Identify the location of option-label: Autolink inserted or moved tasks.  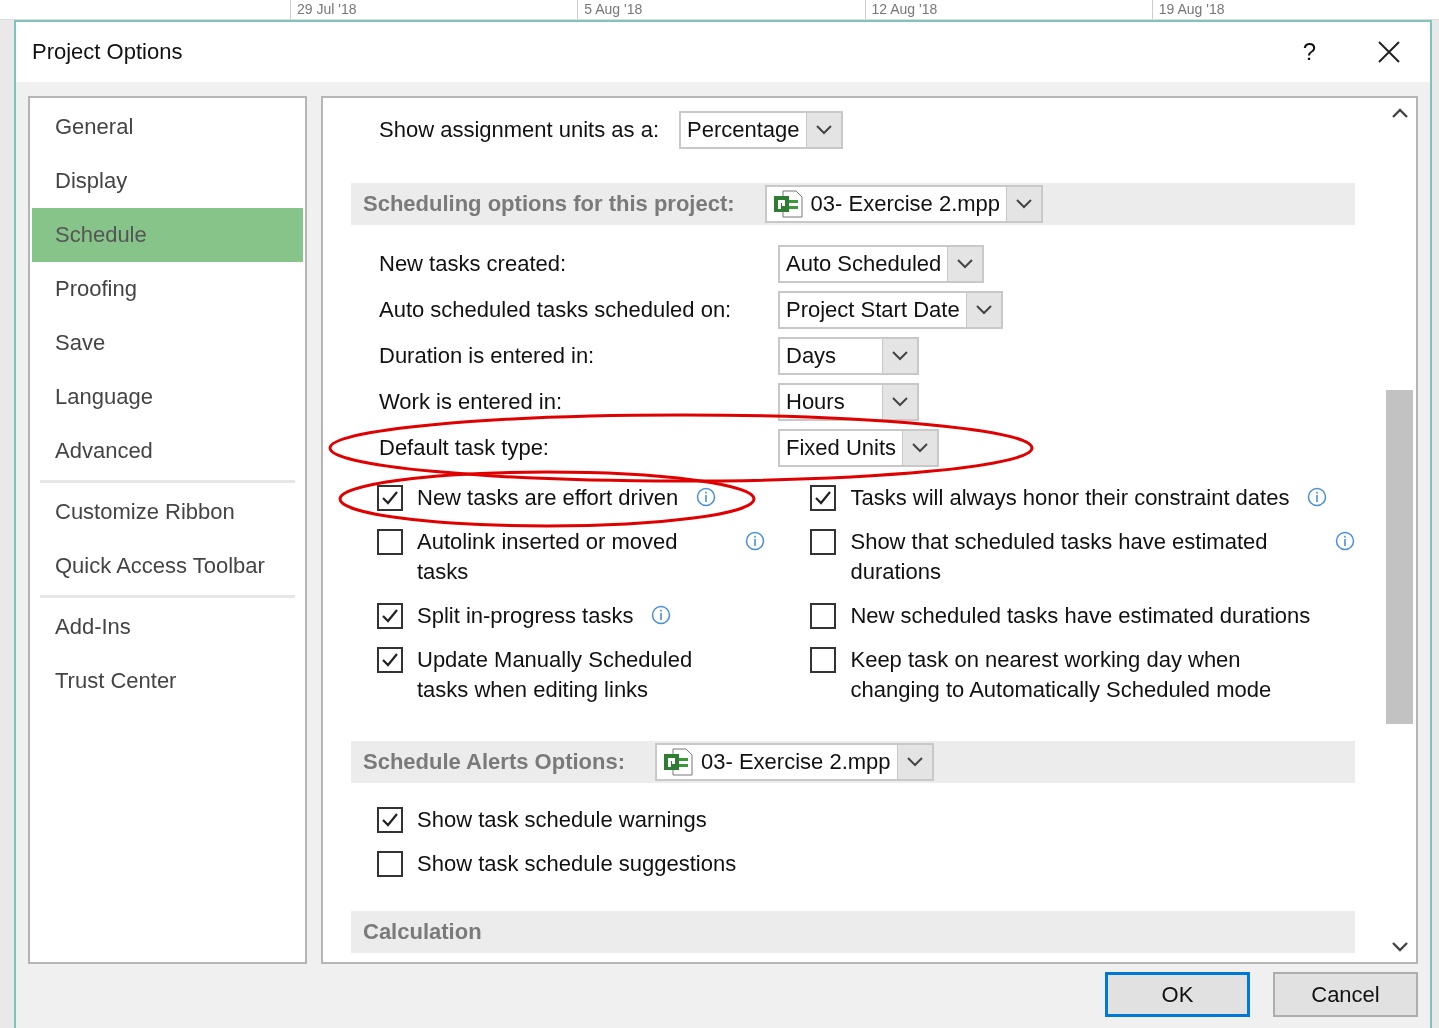
(548, 557).